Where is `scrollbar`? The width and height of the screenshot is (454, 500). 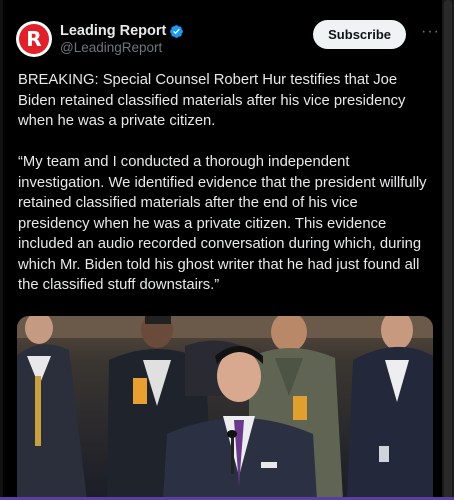
scrollbar is located at coordinates (448, 250).